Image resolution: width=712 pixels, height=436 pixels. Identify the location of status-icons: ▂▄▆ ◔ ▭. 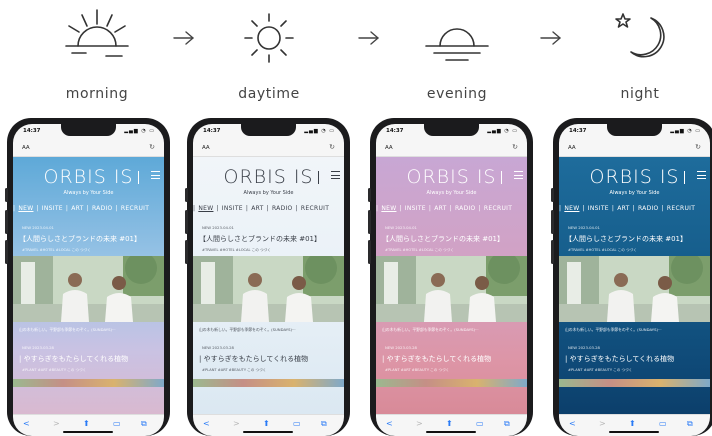
(319, 131).